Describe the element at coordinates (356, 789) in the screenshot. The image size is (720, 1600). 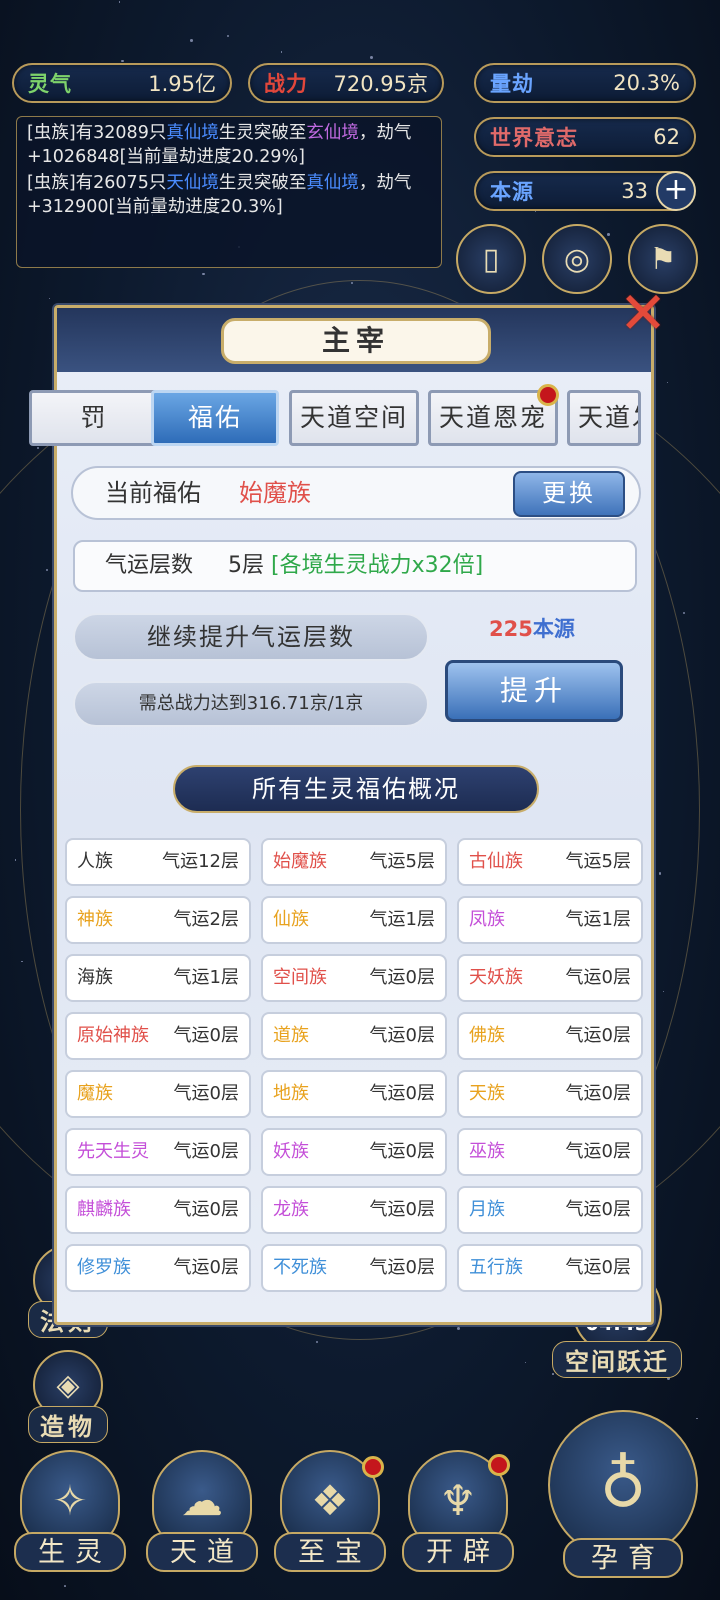
I see `overview-header: 所有生灵福佑概况` at that location.